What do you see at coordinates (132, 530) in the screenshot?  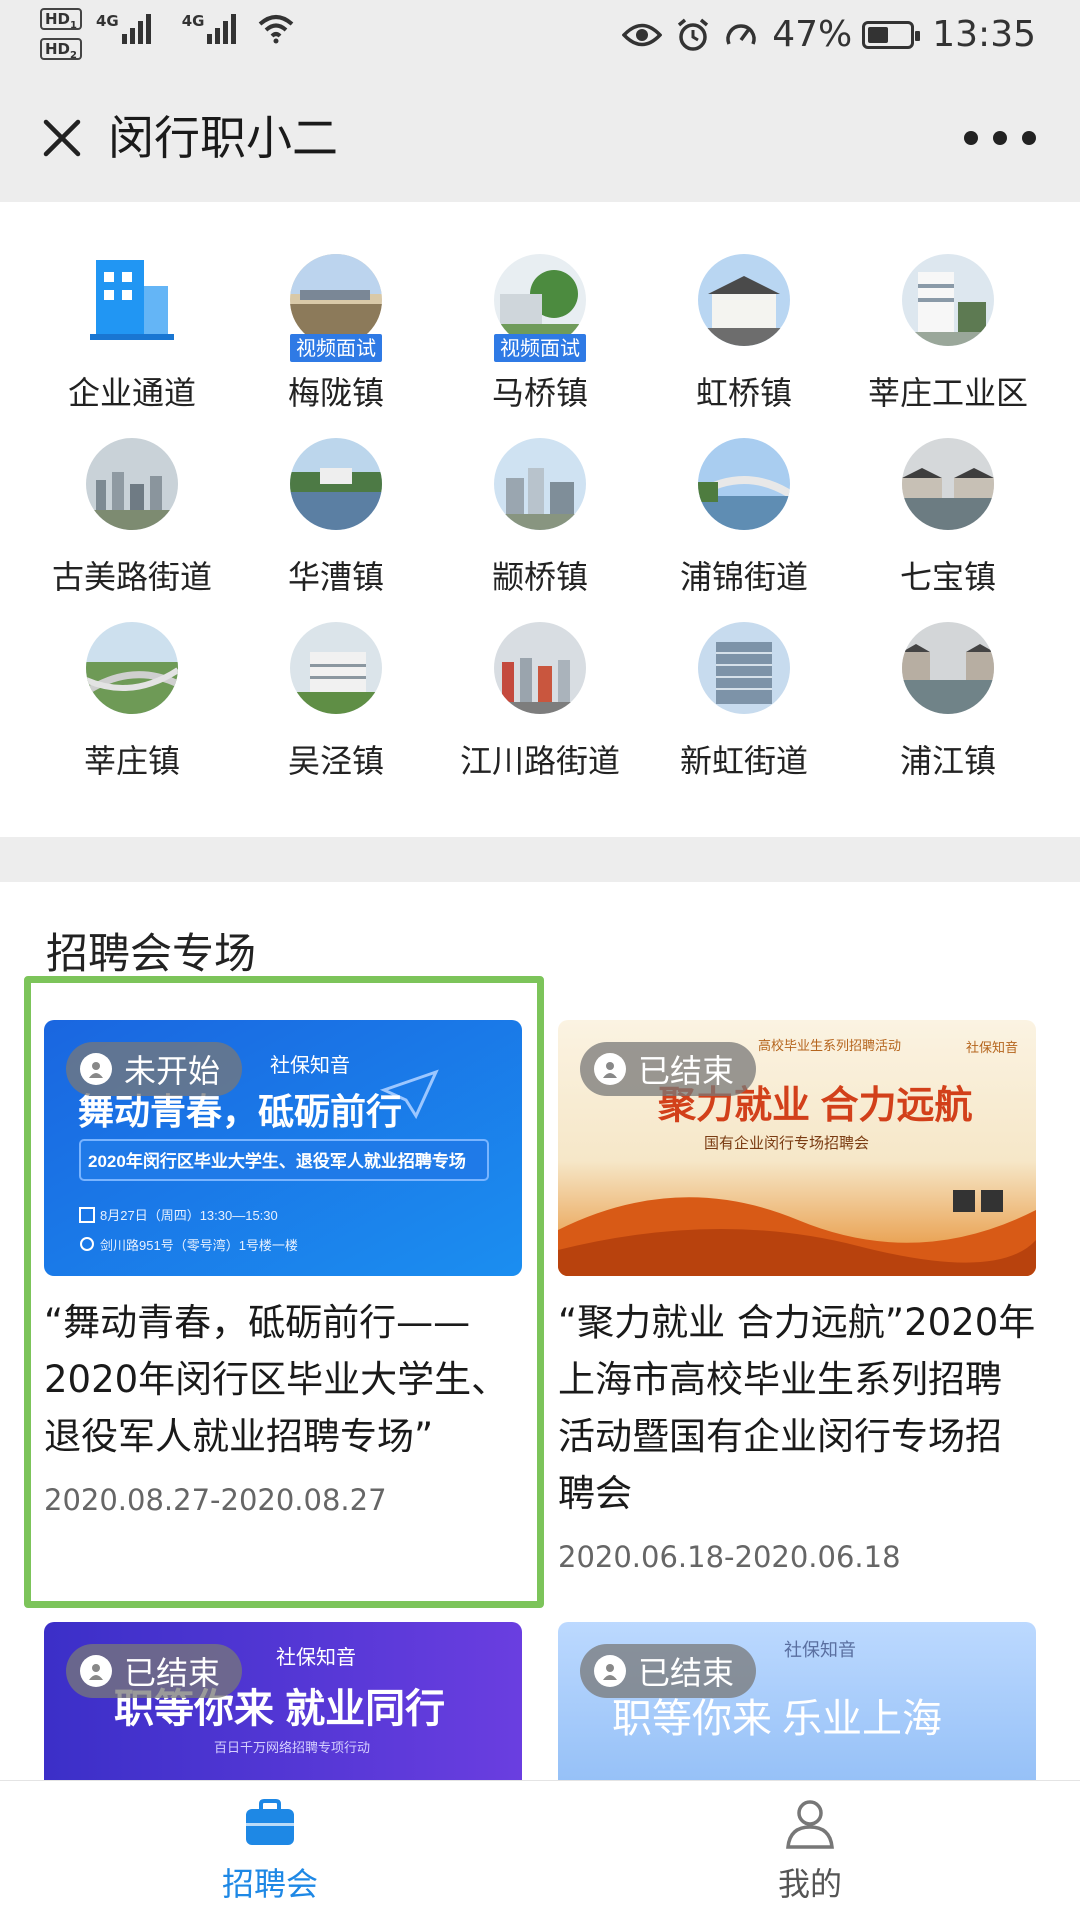 I see `grid-item-gumei: 古美路街道` at bounding box center [132, 530].